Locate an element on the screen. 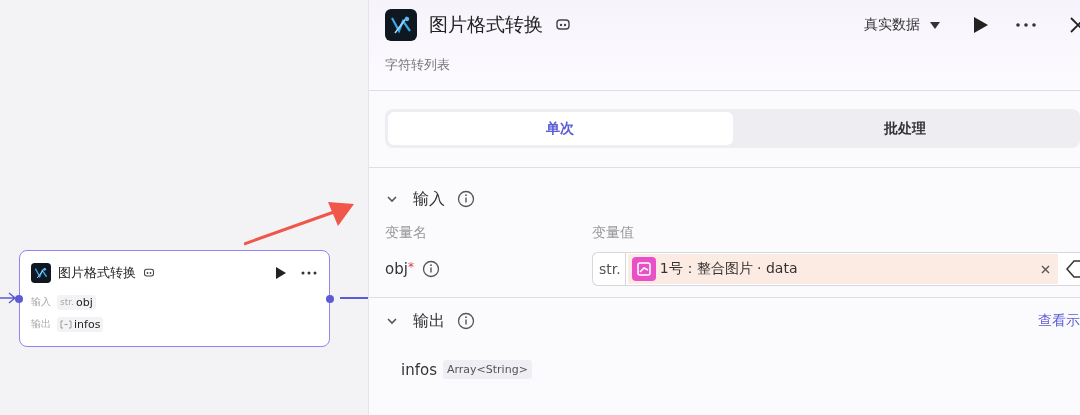  array-type-icon is located at coordinates (66, 324).